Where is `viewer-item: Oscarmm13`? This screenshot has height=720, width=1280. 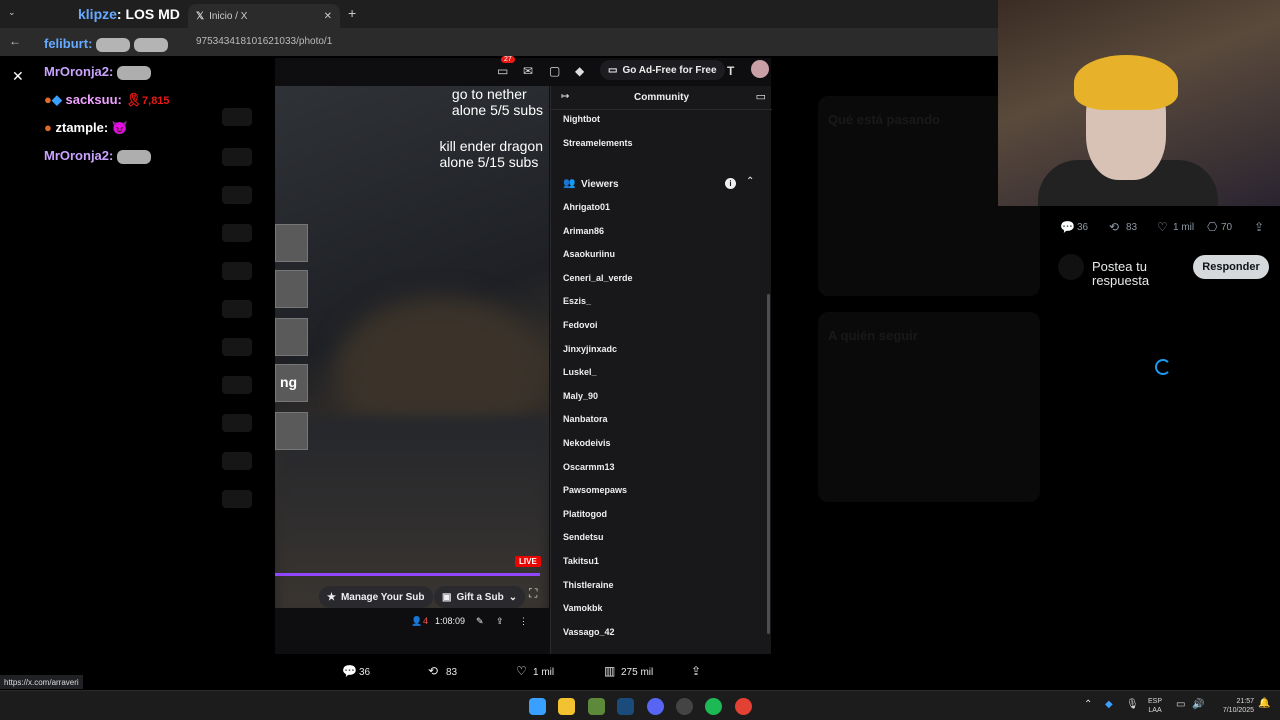
viewer-item: Oscarmm13 is located at coordinates (589, 467).